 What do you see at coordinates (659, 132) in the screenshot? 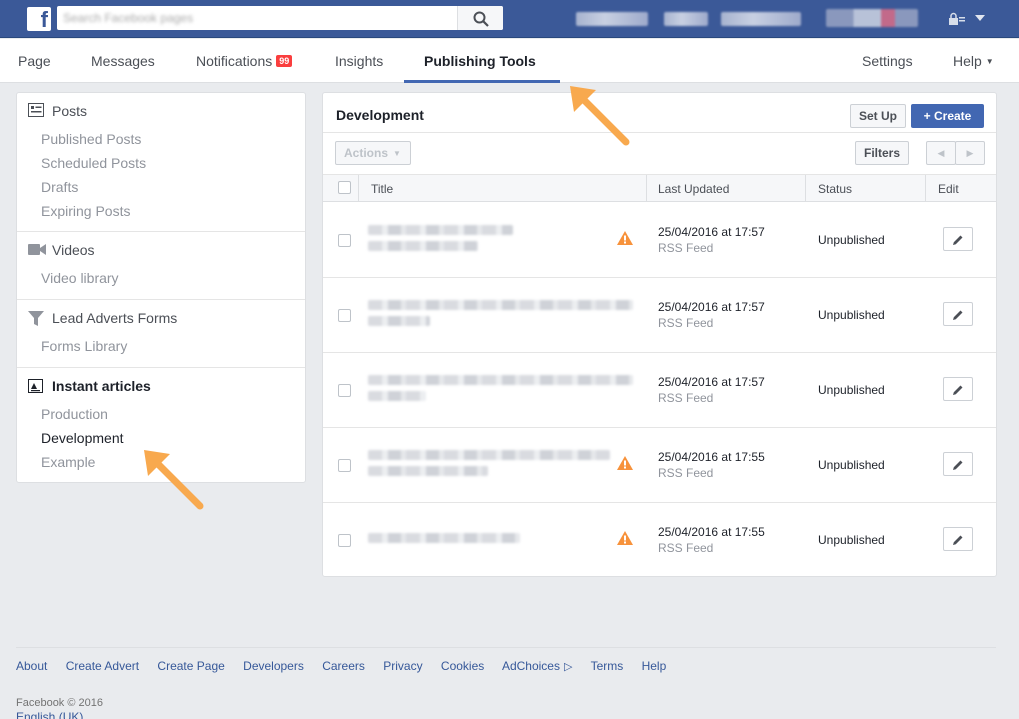
I see `divider` at bounding box center [659, 132].